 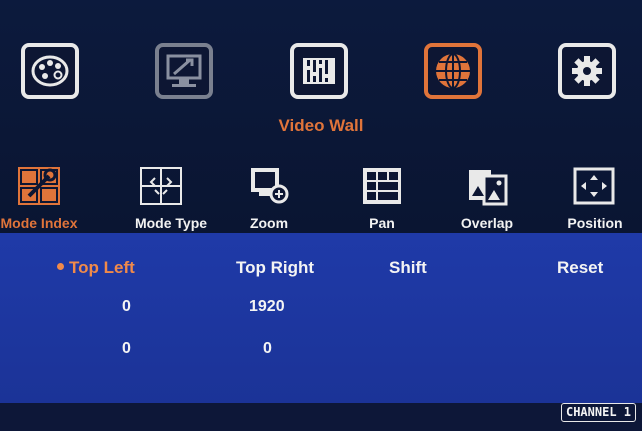 What do you see at coordinates (580, 268) in the screenshot?
I see `reset-option: Reset` at bounding box center [580, 268].